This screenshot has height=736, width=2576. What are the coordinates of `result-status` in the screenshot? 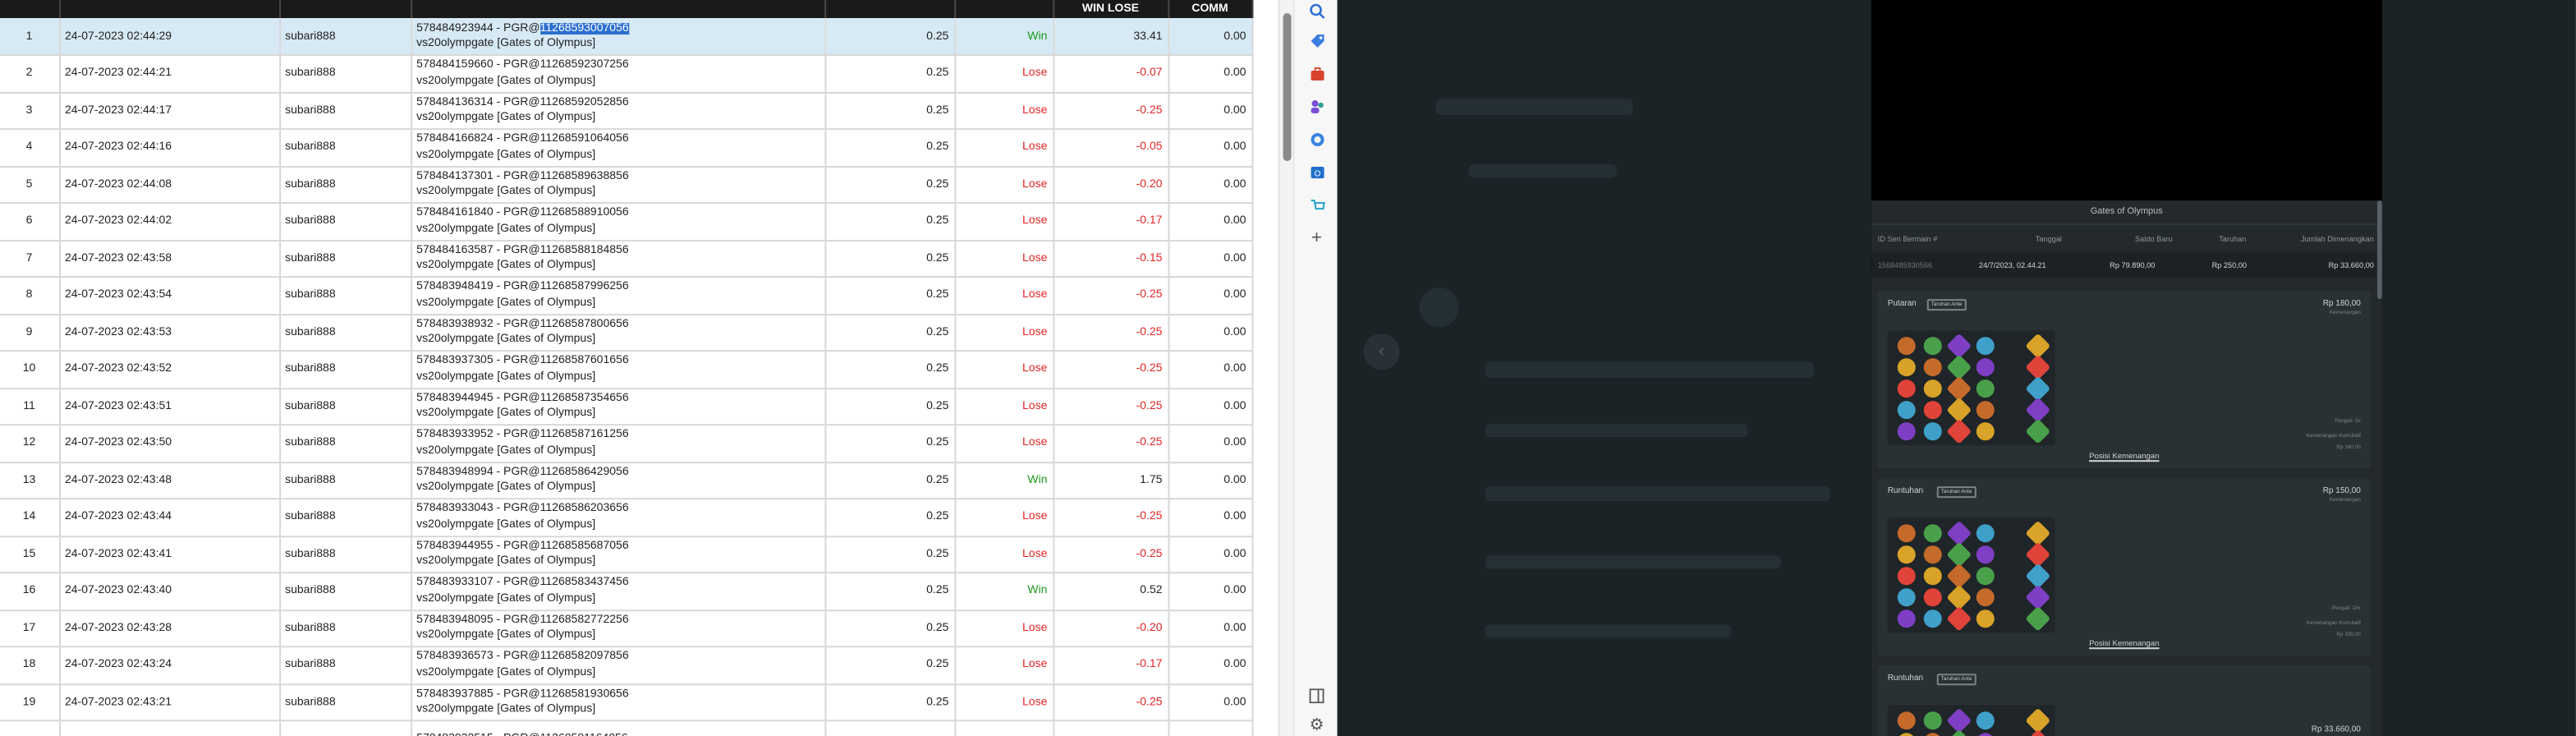 It's located at (1004, 728).